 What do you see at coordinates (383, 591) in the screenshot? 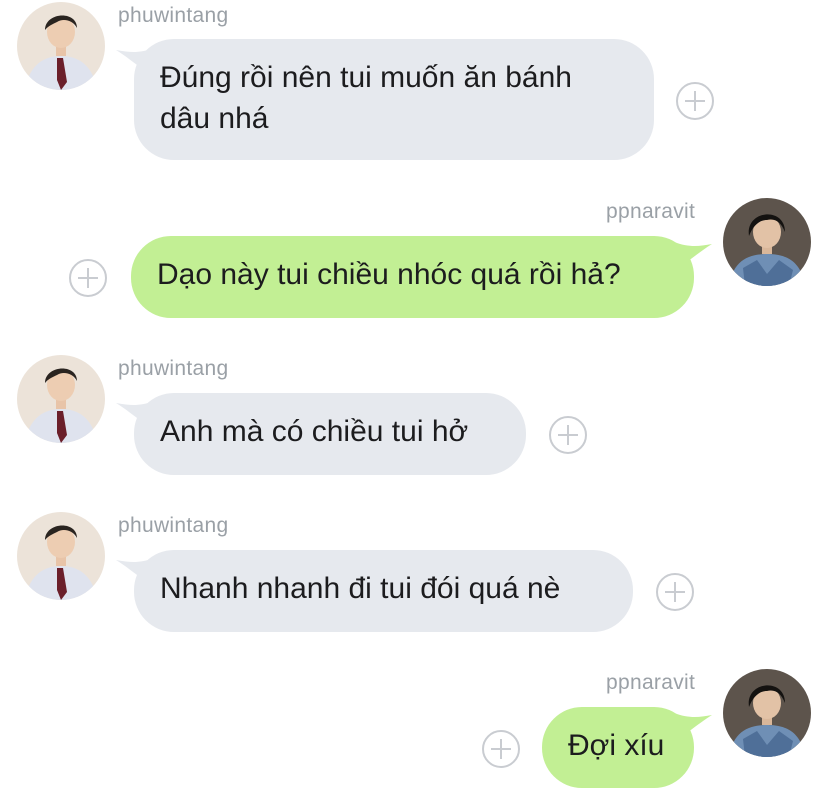
I see `message-bubble: Nhanh nhanh đi tui đói quá nè` at bounding box center [383, 591].